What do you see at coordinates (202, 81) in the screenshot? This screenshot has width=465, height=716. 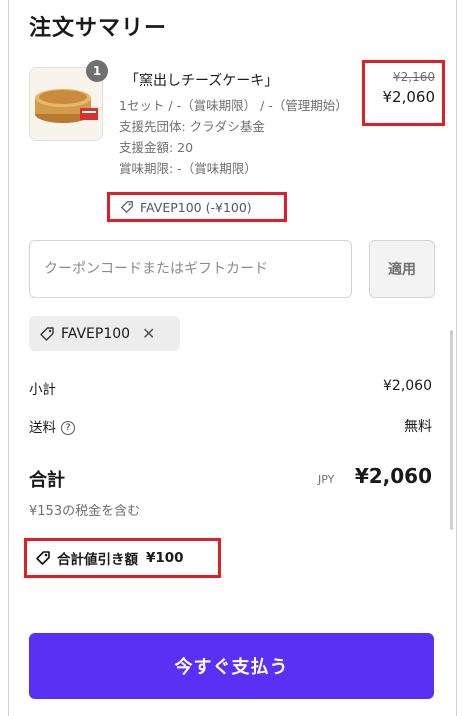 I see `product-name: 「窯出しチーズケーキ」` at bounding box center [202, 81].